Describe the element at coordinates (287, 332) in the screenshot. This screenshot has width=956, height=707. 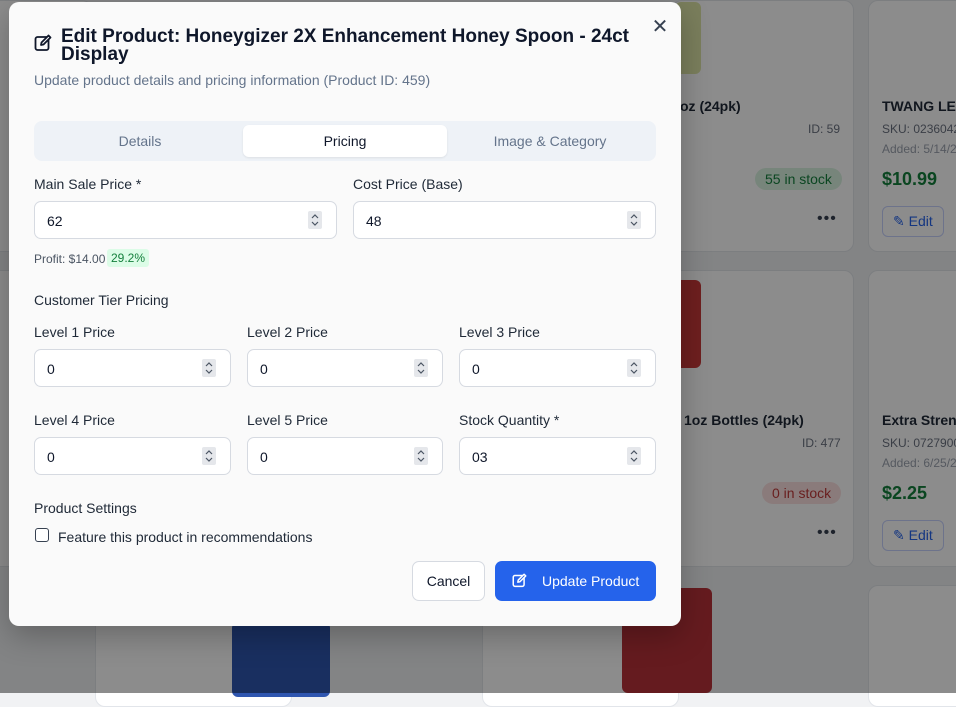
I see `level-2-label: Level 2 Price` at that location.